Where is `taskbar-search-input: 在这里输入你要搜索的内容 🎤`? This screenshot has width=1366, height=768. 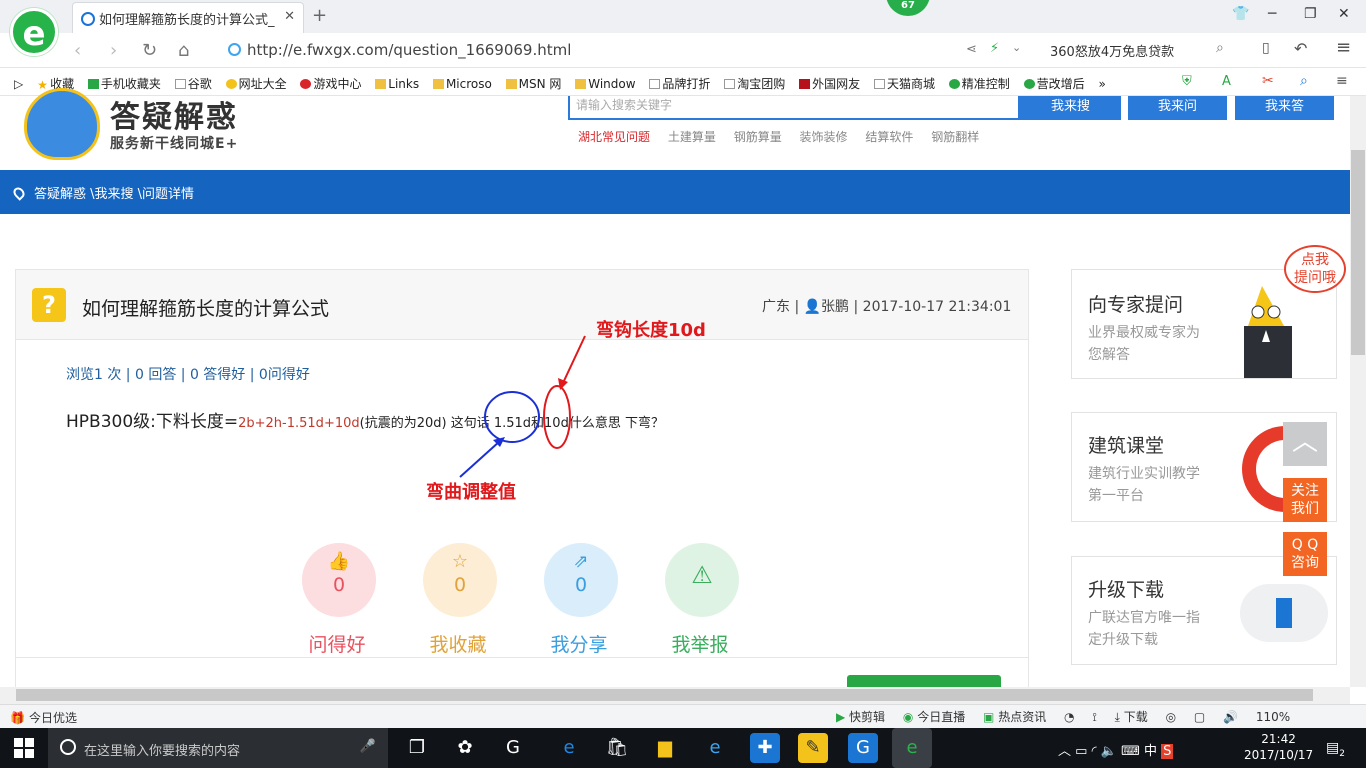
taskbar-search-input: 在这里输入你要搜索的内容 🎤 is located at coordinates (218, 748).